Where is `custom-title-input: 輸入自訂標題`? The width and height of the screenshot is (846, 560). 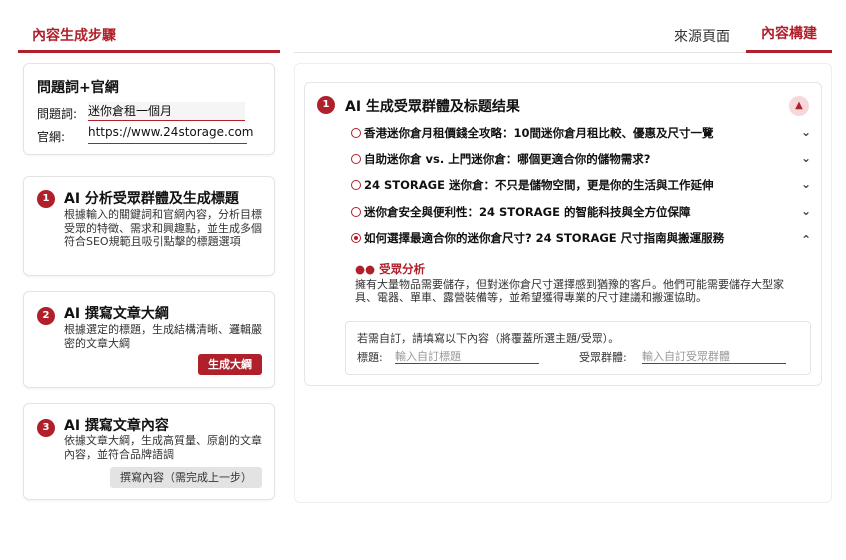
custom-title-input: 輸入自訂標題 is located at coordinates (467, 356).